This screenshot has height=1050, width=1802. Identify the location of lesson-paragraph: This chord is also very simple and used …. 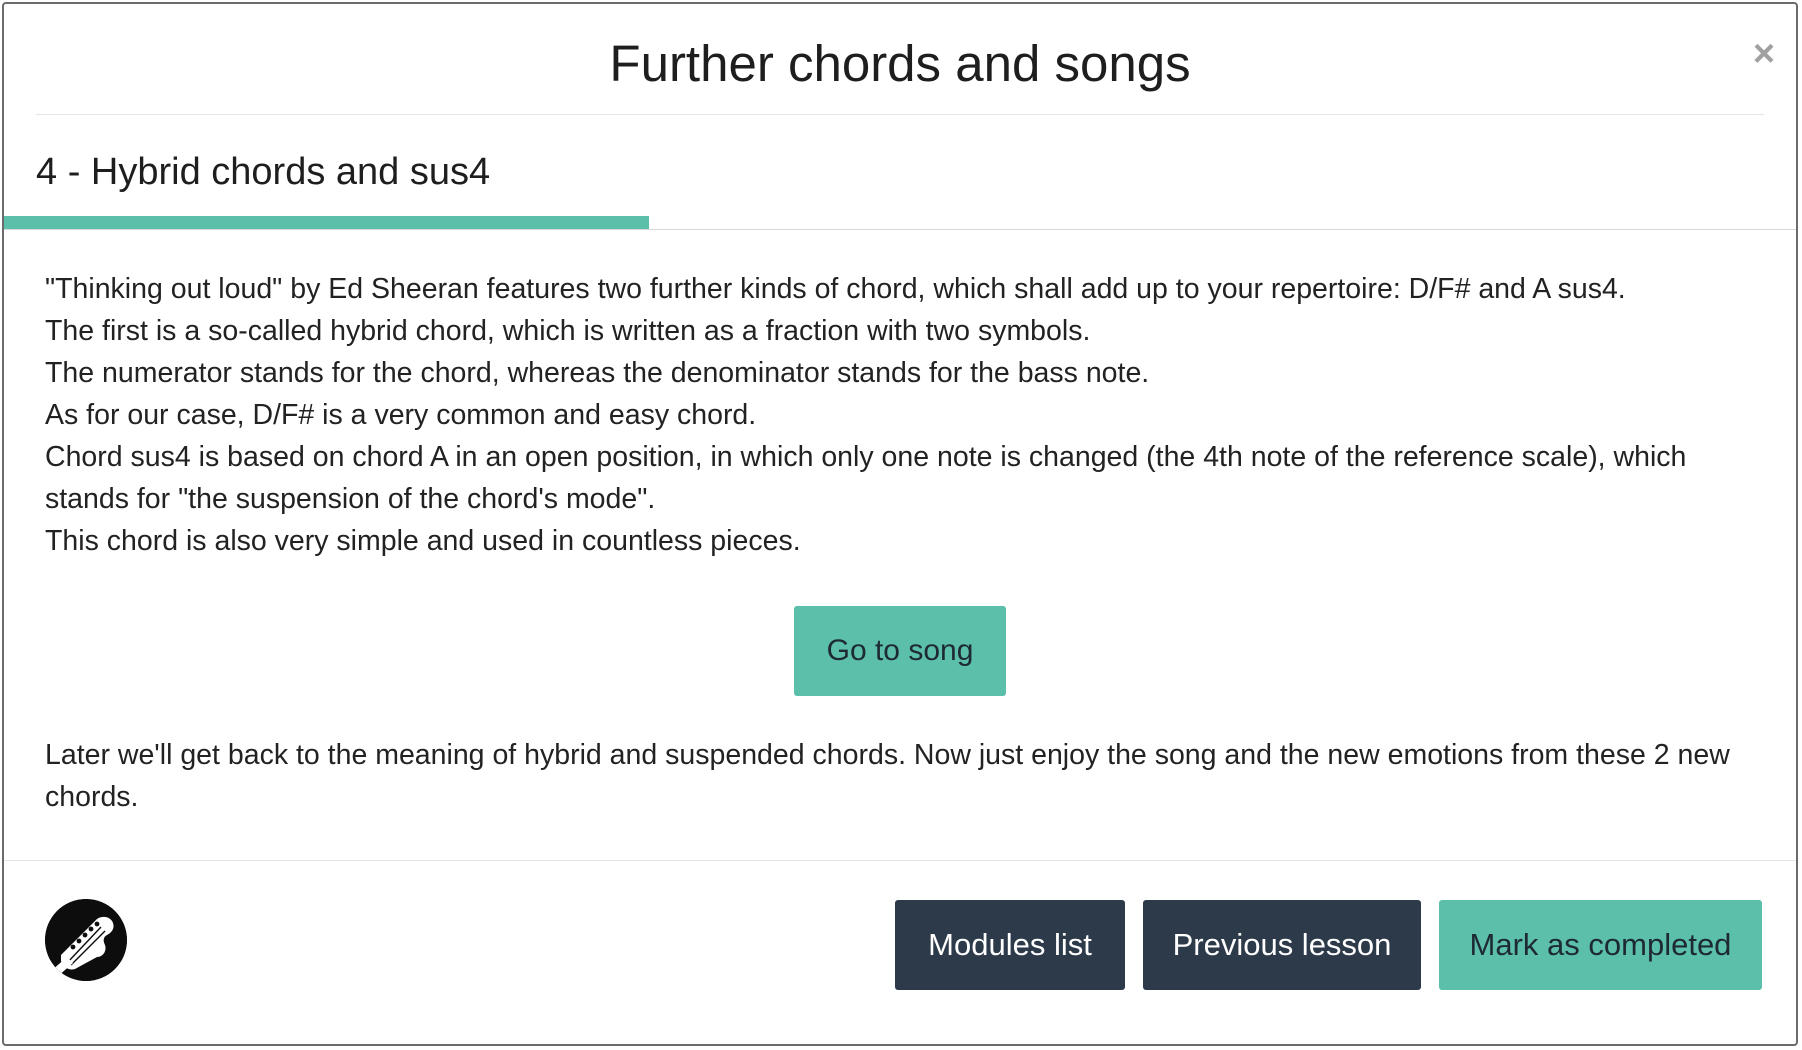
(423, 541).